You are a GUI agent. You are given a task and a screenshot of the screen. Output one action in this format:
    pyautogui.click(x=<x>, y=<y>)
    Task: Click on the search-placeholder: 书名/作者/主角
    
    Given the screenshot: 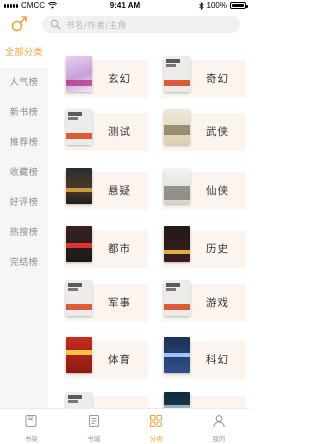 What is the action you would take?
    pyautogui.click(x=96, y=26)
    